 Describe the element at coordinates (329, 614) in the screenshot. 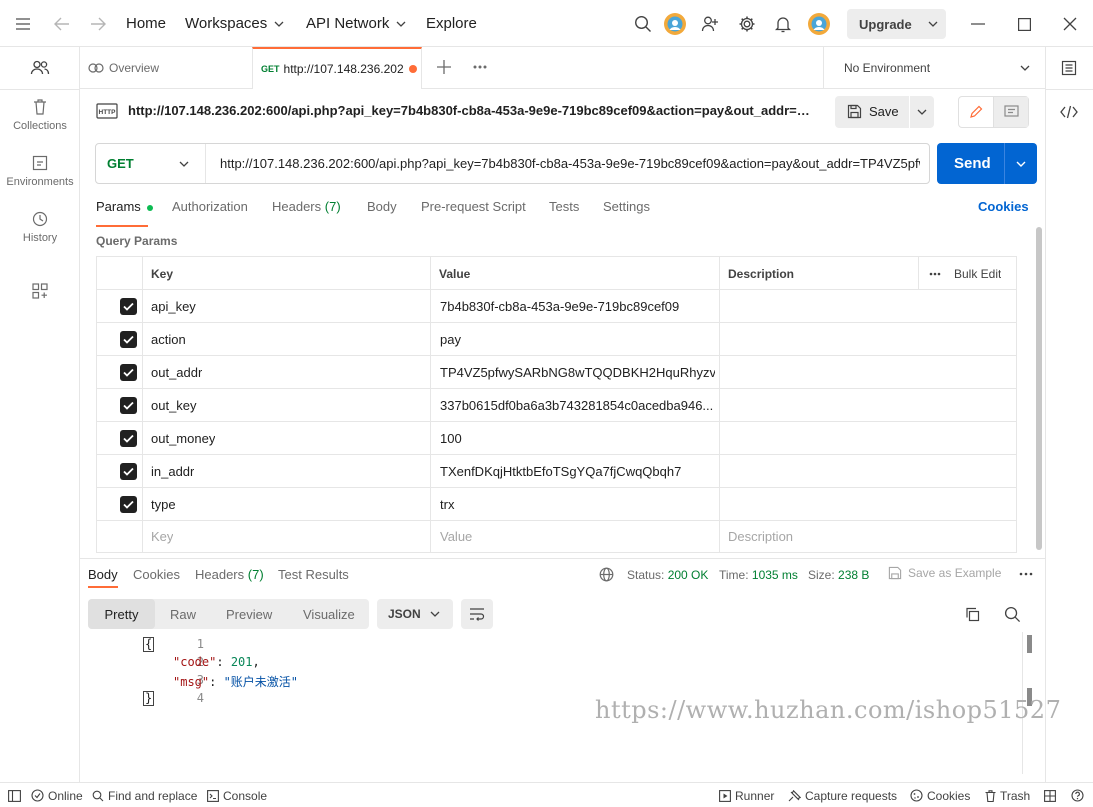

I see `view-tab-visualize: Visualize` at that location.